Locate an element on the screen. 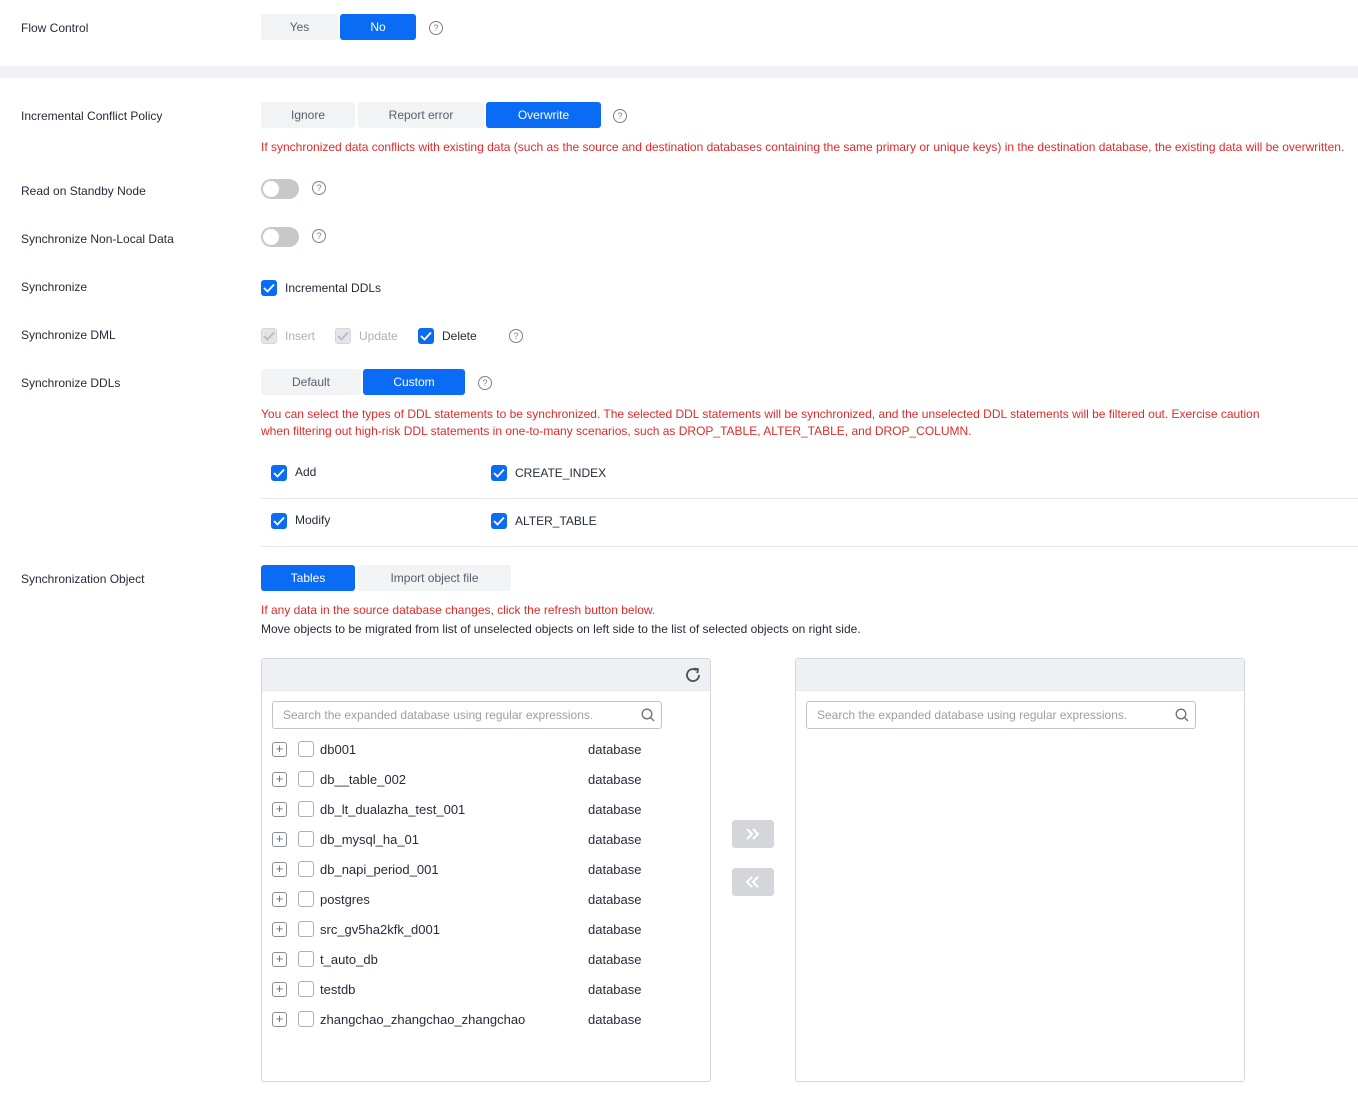 This screenshot has width=1358, height=1097. policy-report-error-button: Report error is located at coordinates (421, 115).